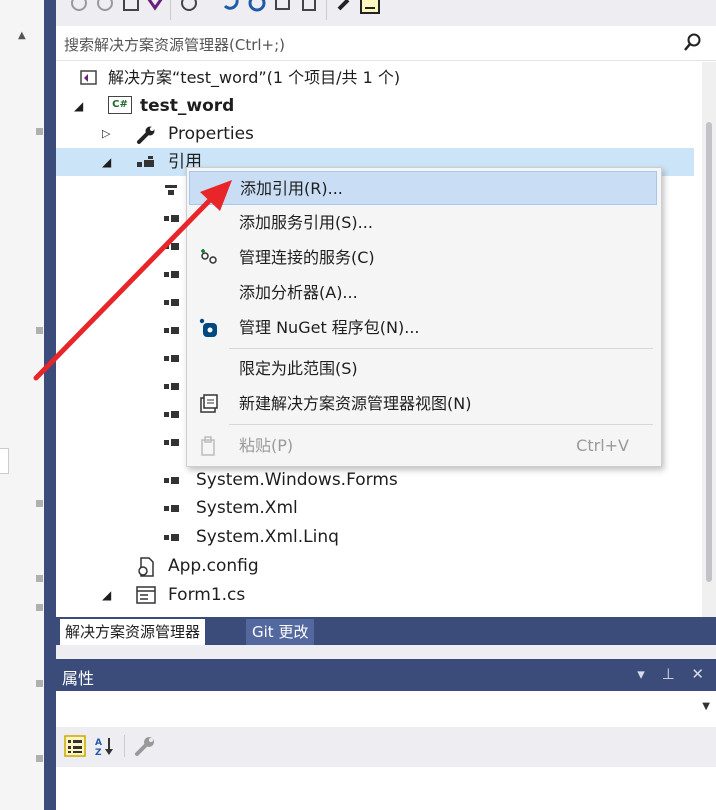 This screenshot has height=810, width=716. I want to click on tree-item-label: 解决方案“test_word”(1 个项目/共 1 个), so click(254, 77).